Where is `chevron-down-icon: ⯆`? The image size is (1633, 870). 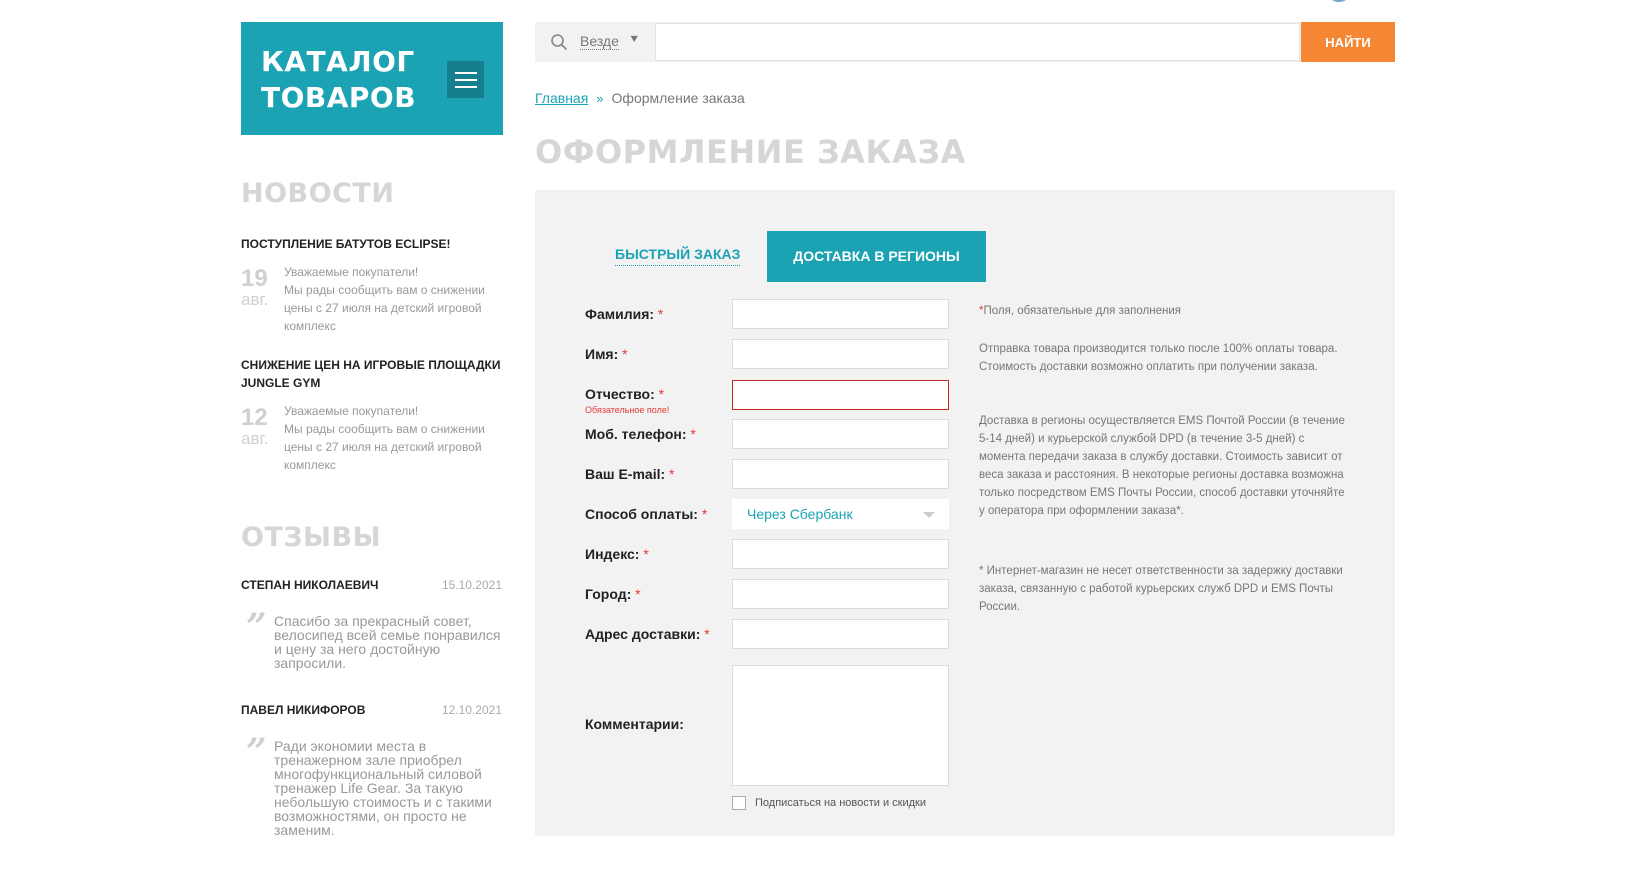
chevron-down-icon: ⯆ is located at coordinates (634, 40).